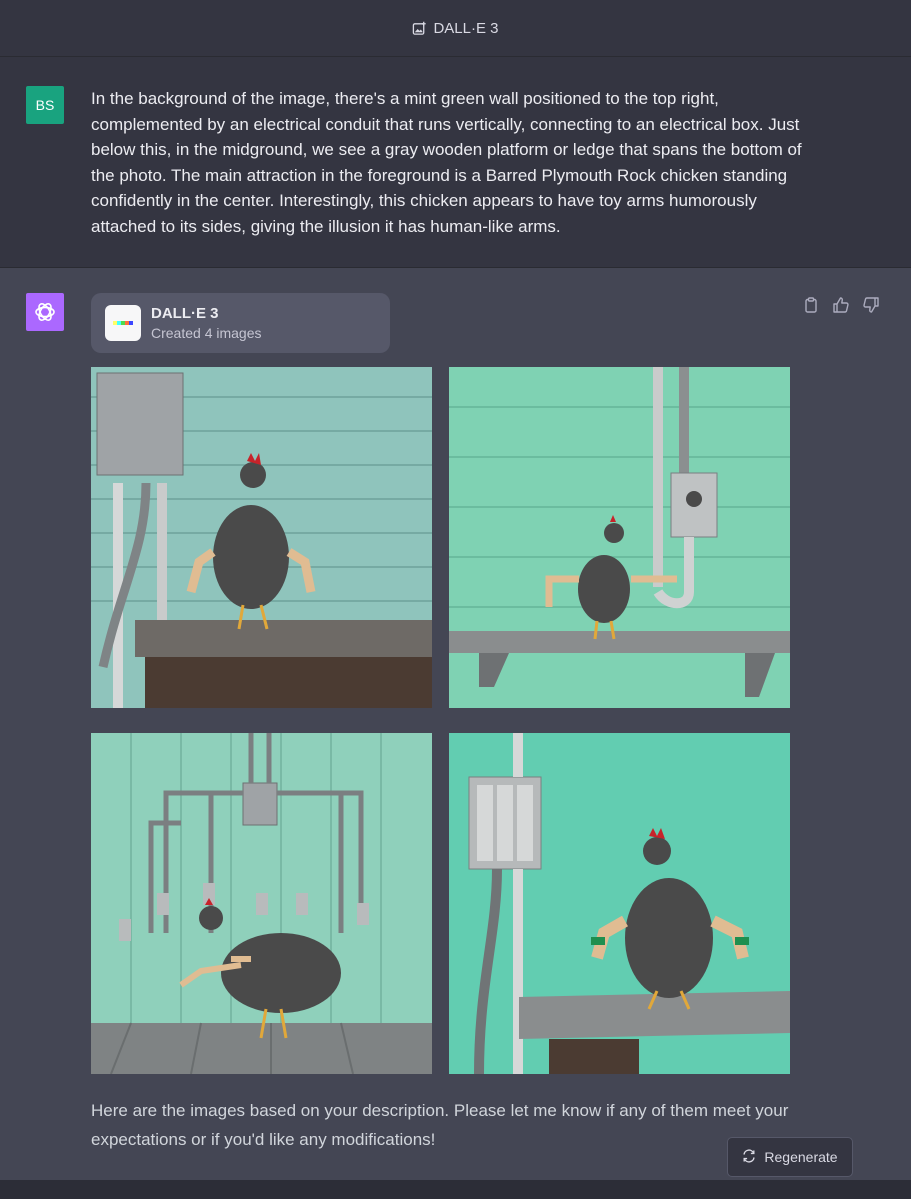  I want to click on dalle-thumbnail, so click(123, 323).